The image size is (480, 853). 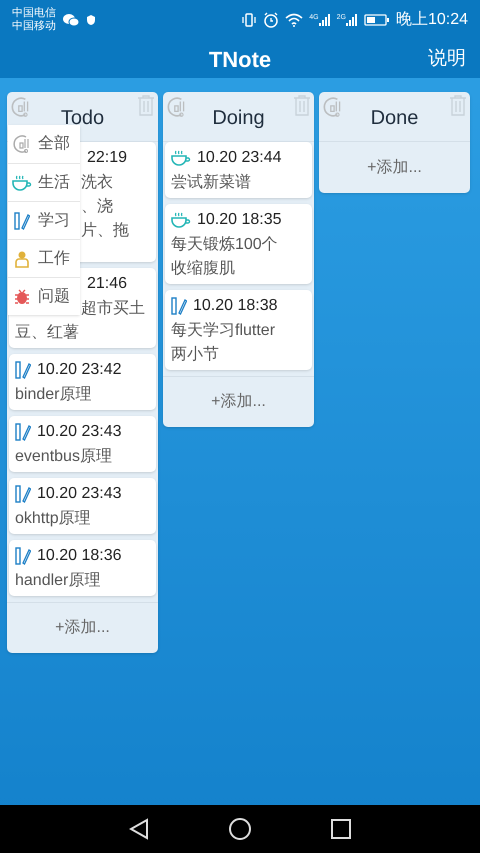 I want to click on menu-item: 学习, so click(x=44, y=220).